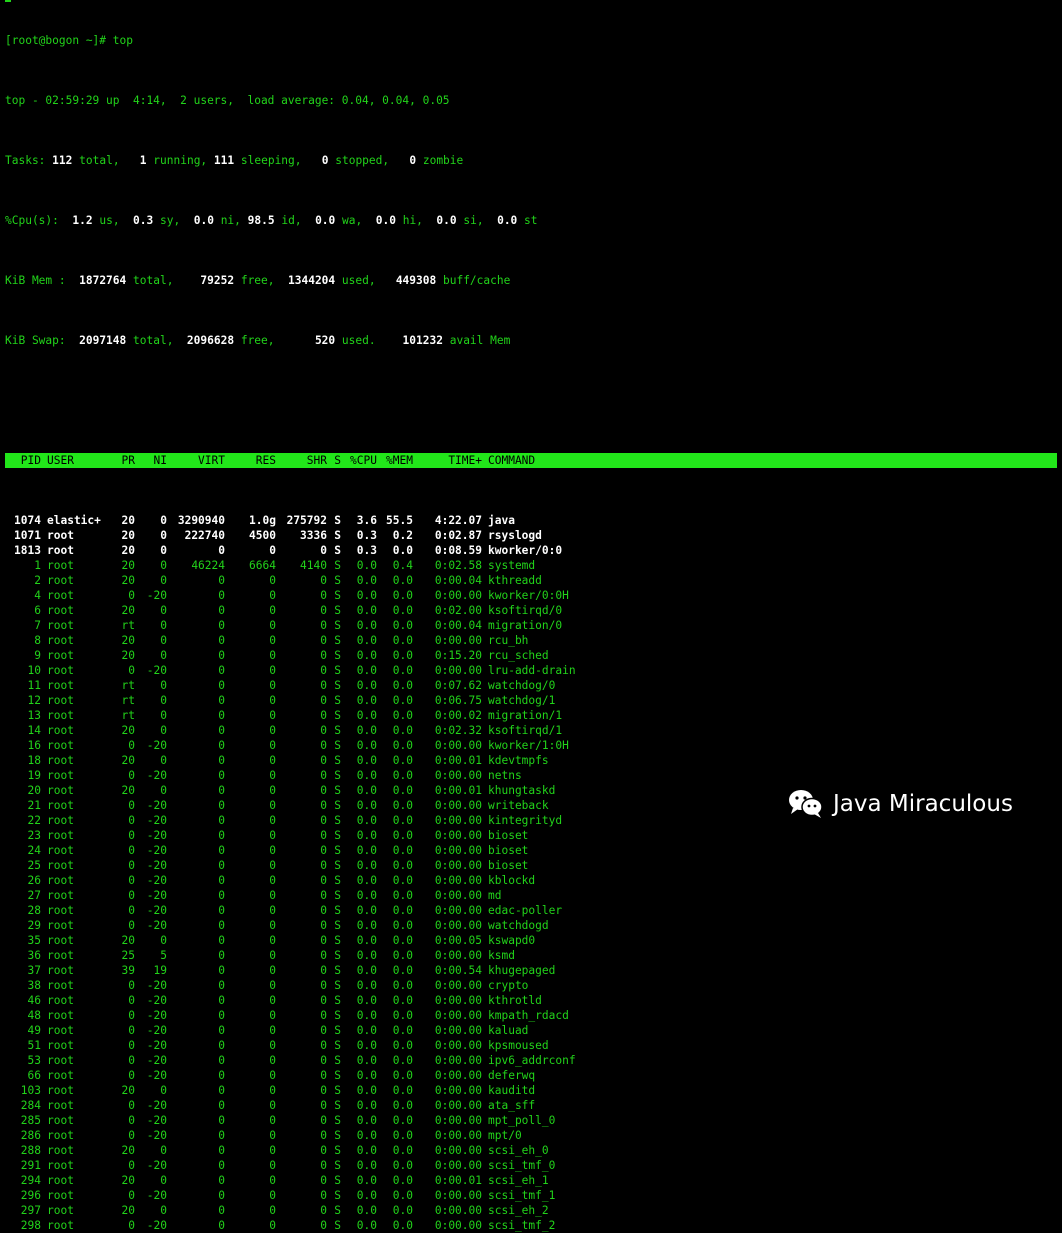 The width and height of the screenshot is (1062, 1233). What do you see at coordinates (533, 595) in the screenshot?
I see `process-row: 4 root 0 -20 0 0 0 S 0.0 0.0 0:00.00 kworker/0:0H` at bounding box center [533, 595].